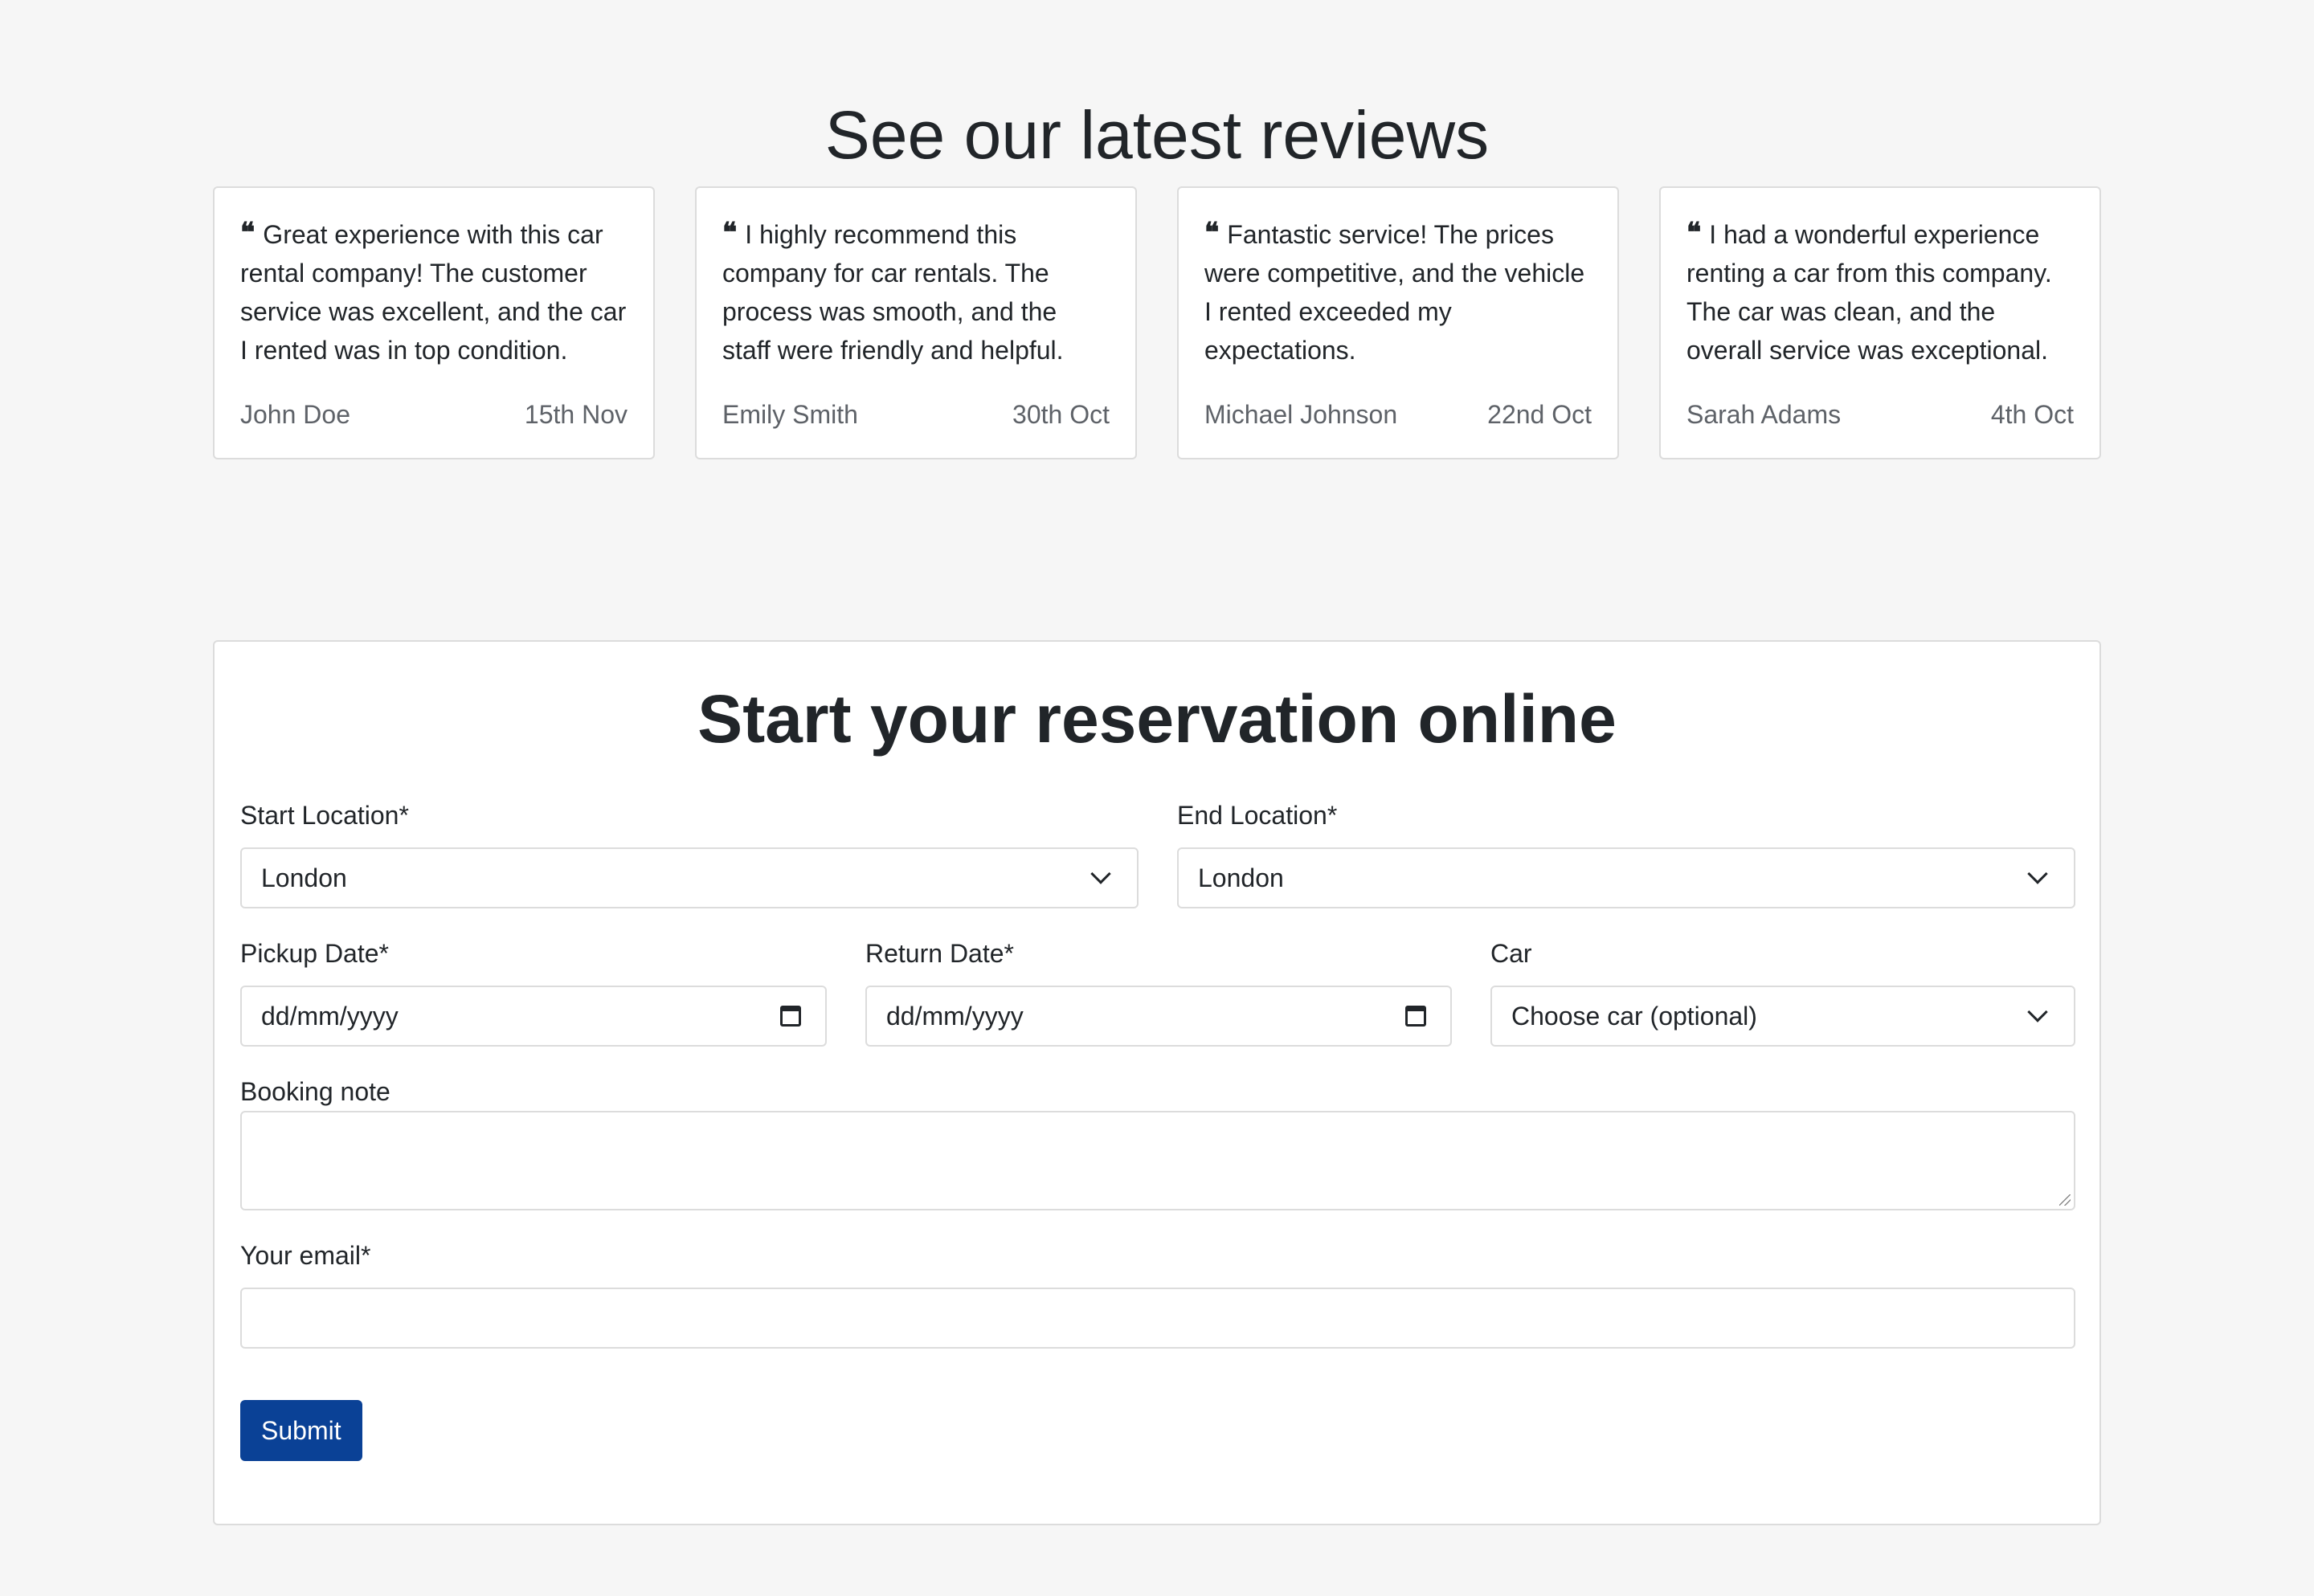 This screenshot has width=2314, height=1596. I want to click on pickup-date-input: dd/mm/yyyy, so click(533, 1016).